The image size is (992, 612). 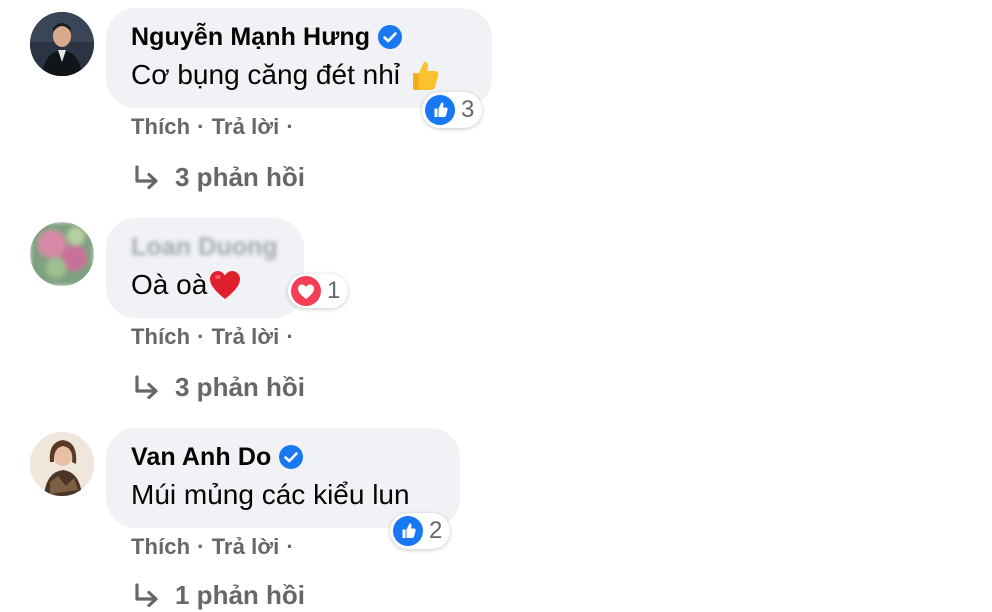 I want to click on blurred-avatar-icon, so click(x=62, y=254).